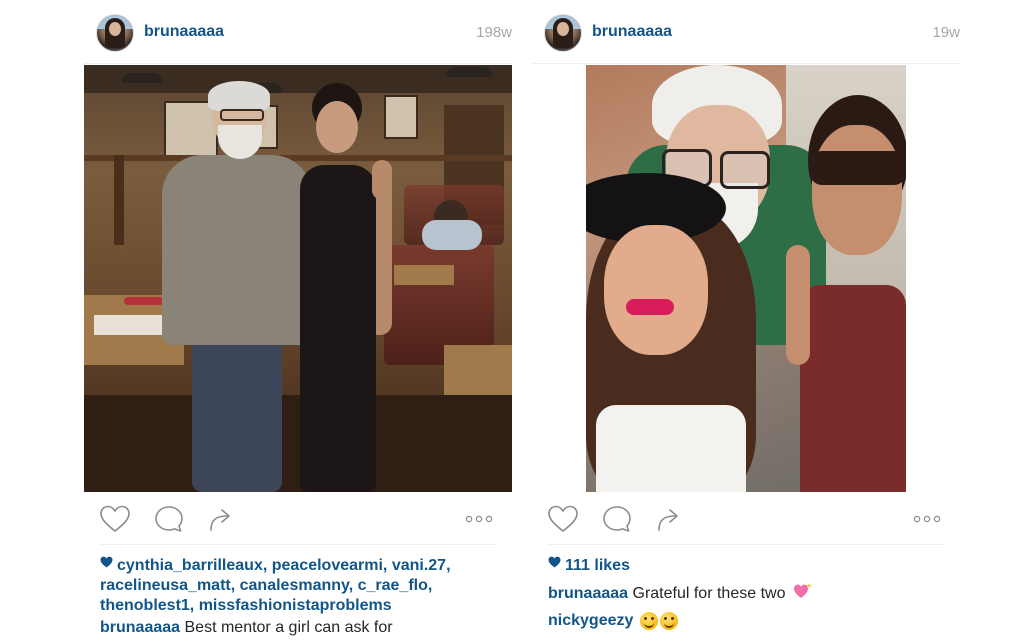 This screenshot has width=1024, height=640. What do you see at coordinates (295, 605) in the screenshot?
I see `liker-link: missfashionistaproblems` at bounding box center [295, 605].